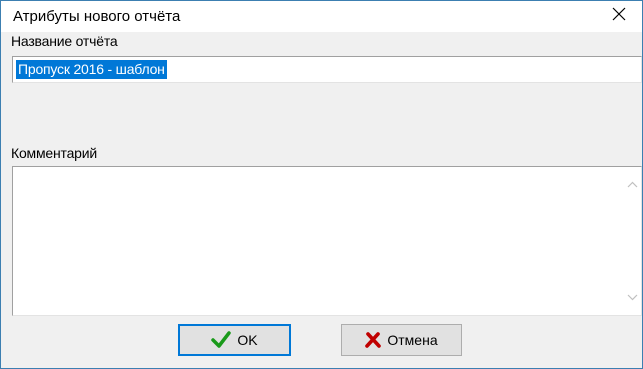  I want to click on report-name-value: Пропуск 2016 - шаблон, so click(91, 69).